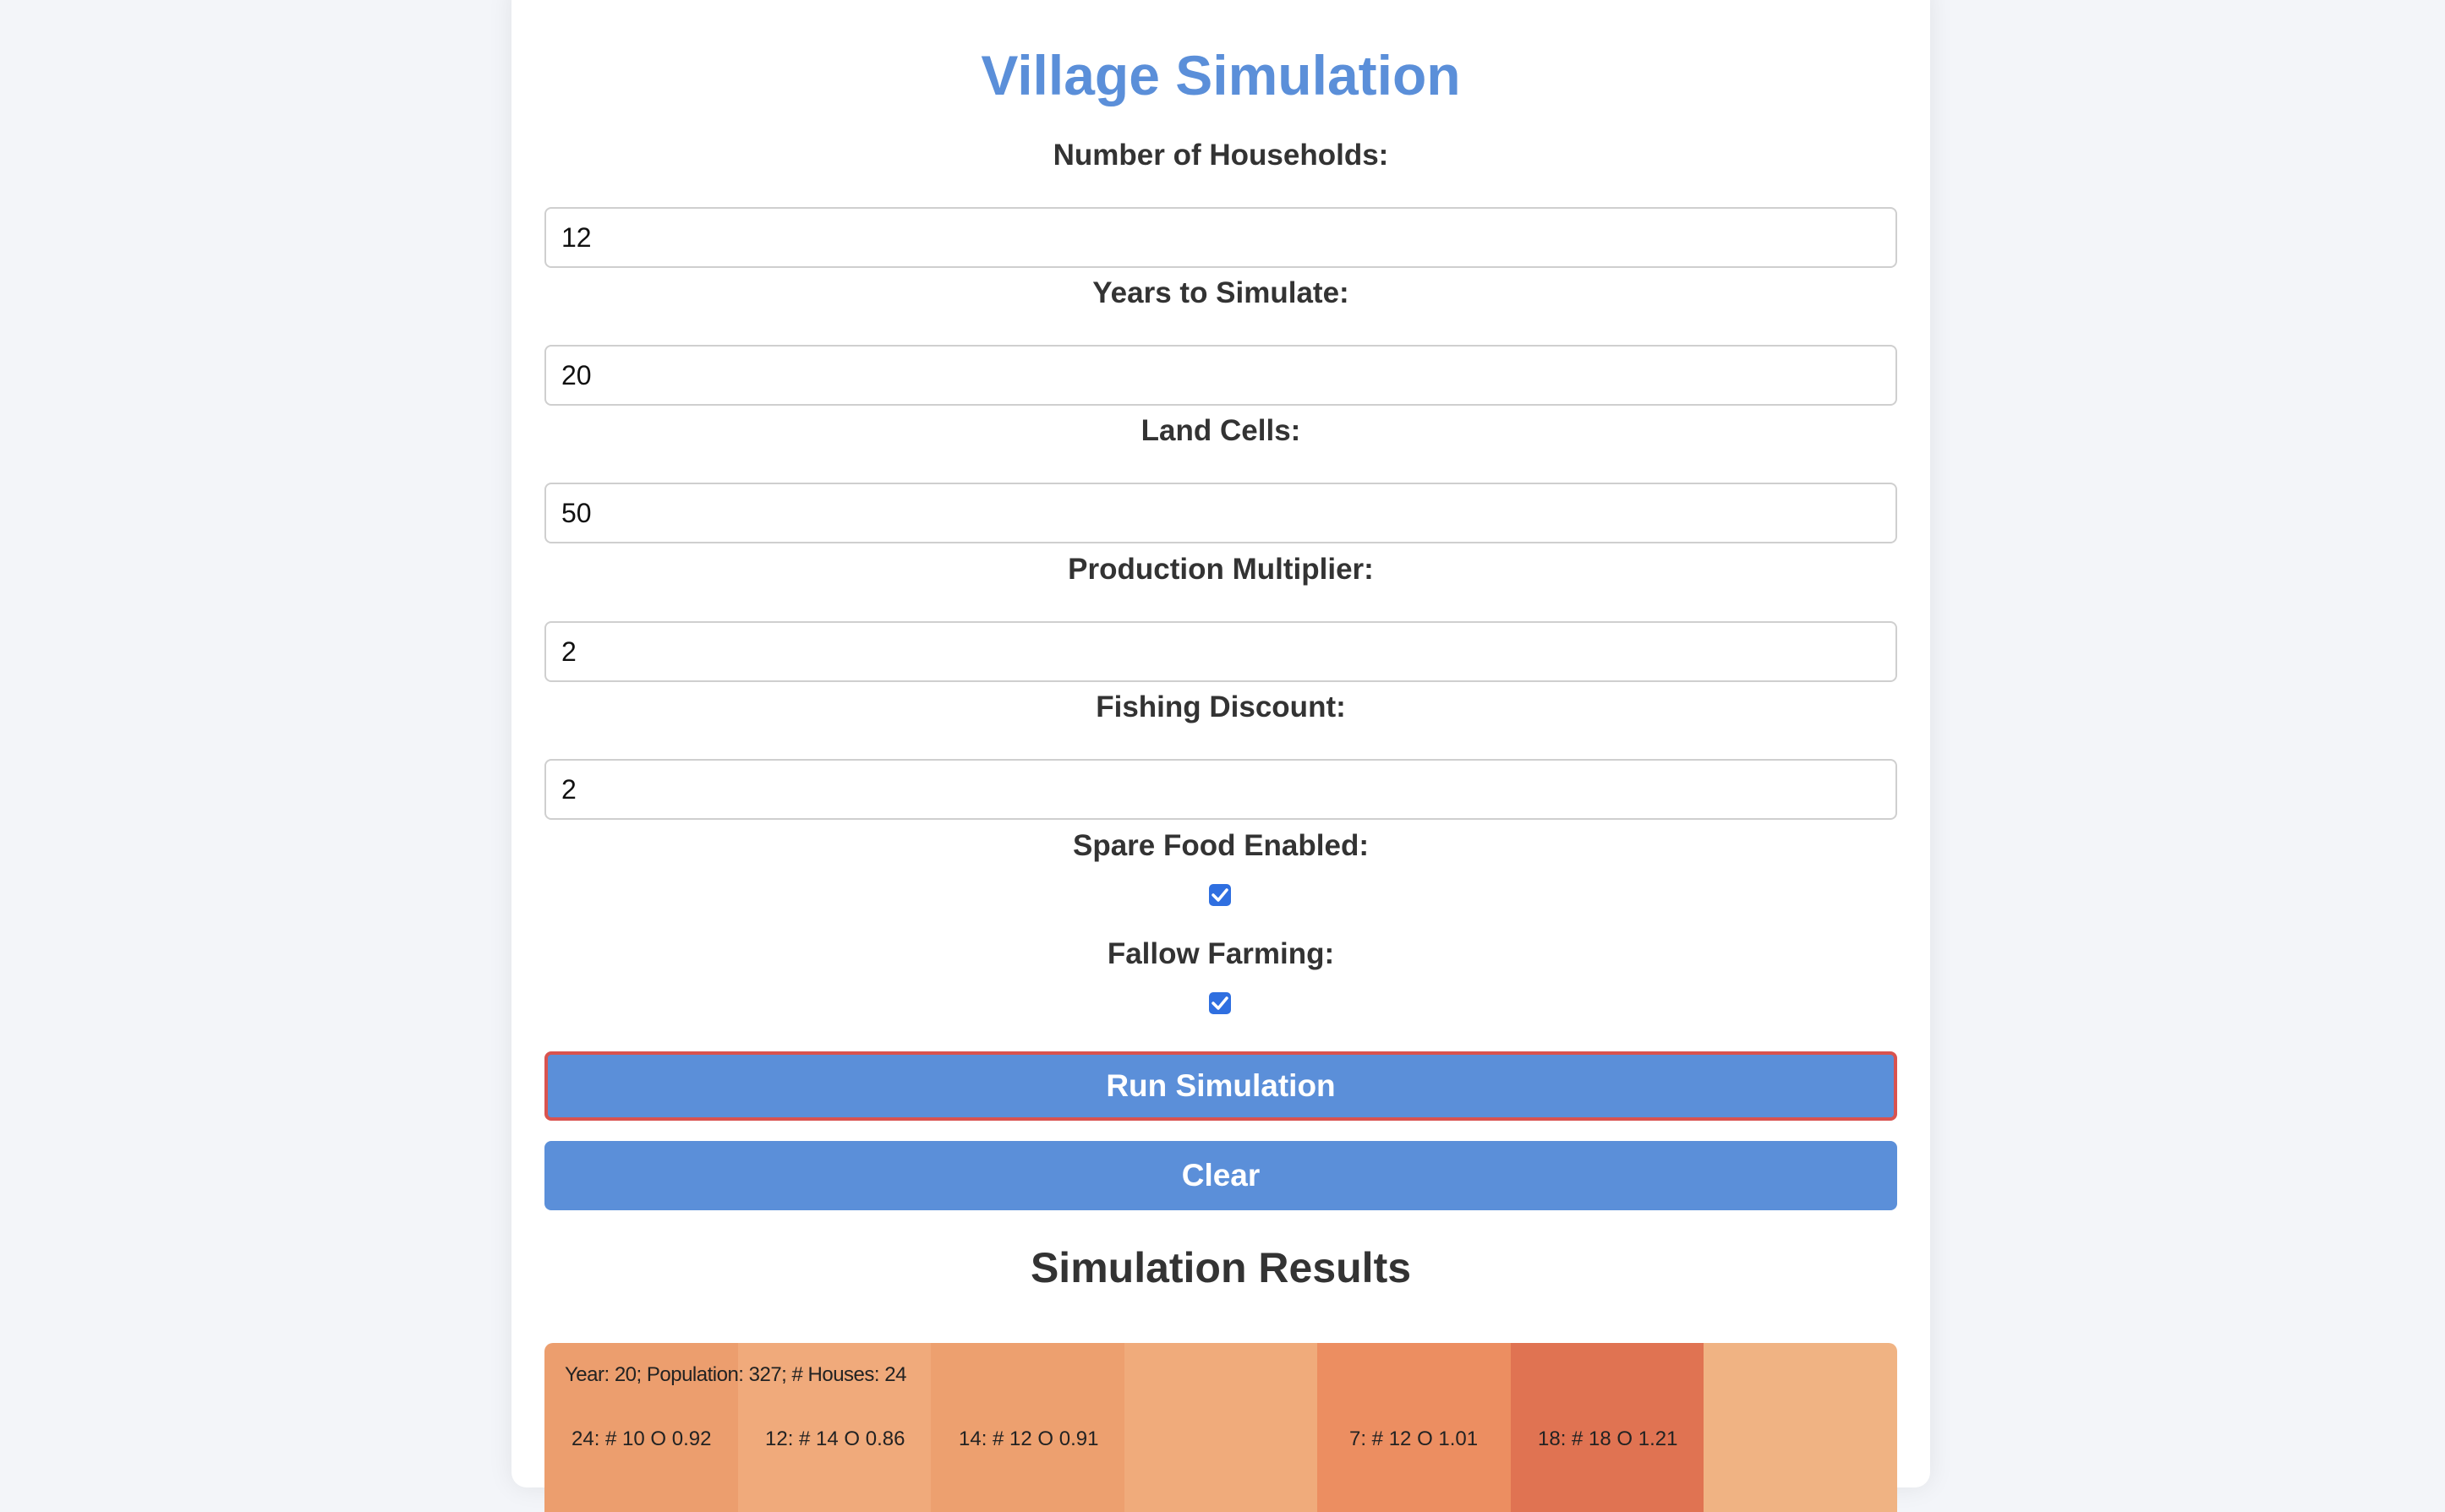 This screenshot has width=2445, height=1512. I want to click on simulation-summary: Year: 20; Population: 327; # Houses: 24, so click(736, 1374).